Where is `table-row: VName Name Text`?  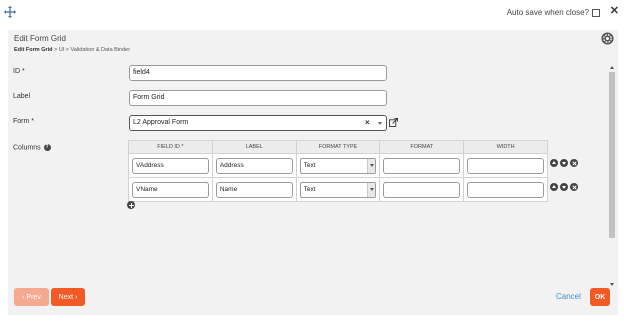
table-row: VName Name Text is located at coordinates (338, 189).